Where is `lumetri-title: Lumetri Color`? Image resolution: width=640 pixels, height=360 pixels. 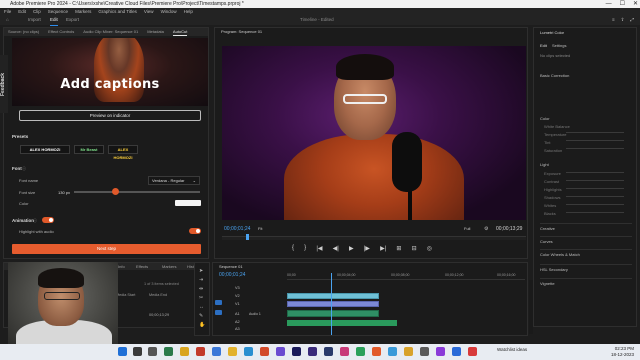 lumetri-title: Lumetri Color is located at coordinates (552, 32).